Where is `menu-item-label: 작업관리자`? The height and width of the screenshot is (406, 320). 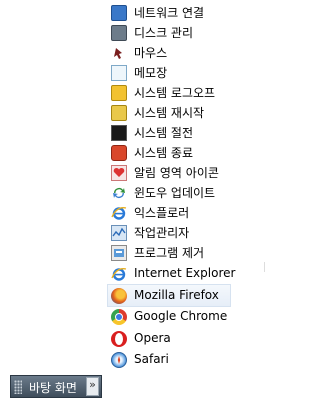 menu-item-label: 작업관리자 is located at coordinates (162, 233).